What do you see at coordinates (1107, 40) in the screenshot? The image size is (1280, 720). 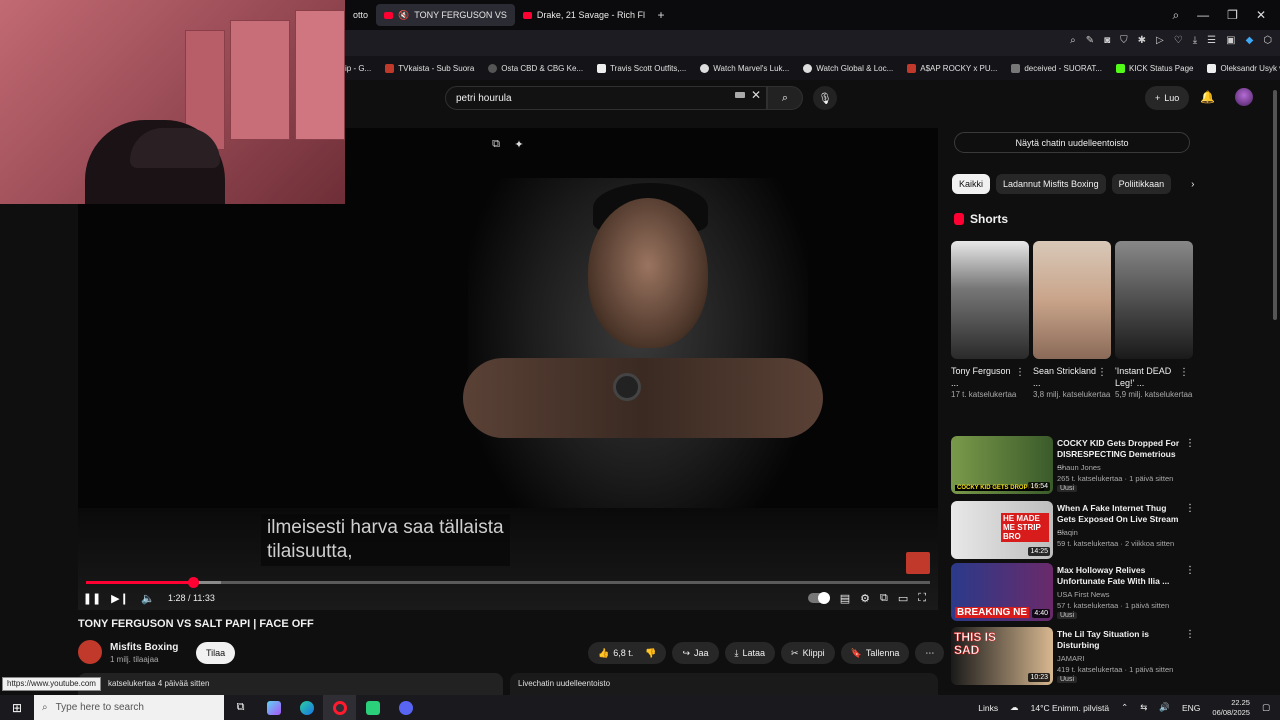 I see `camera-icon: ◙` at bounding box center [1107, 40].